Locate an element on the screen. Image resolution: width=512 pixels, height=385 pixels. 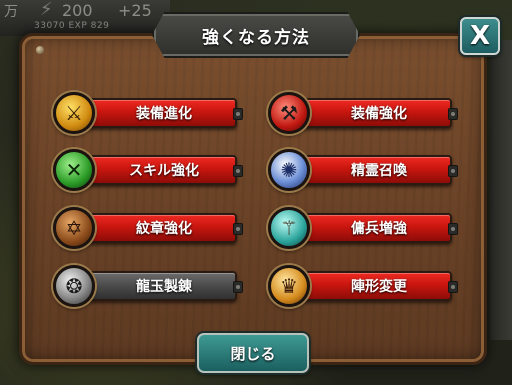
menu-button-label: 龍玉製錬 is located at coordinates (164, 287).